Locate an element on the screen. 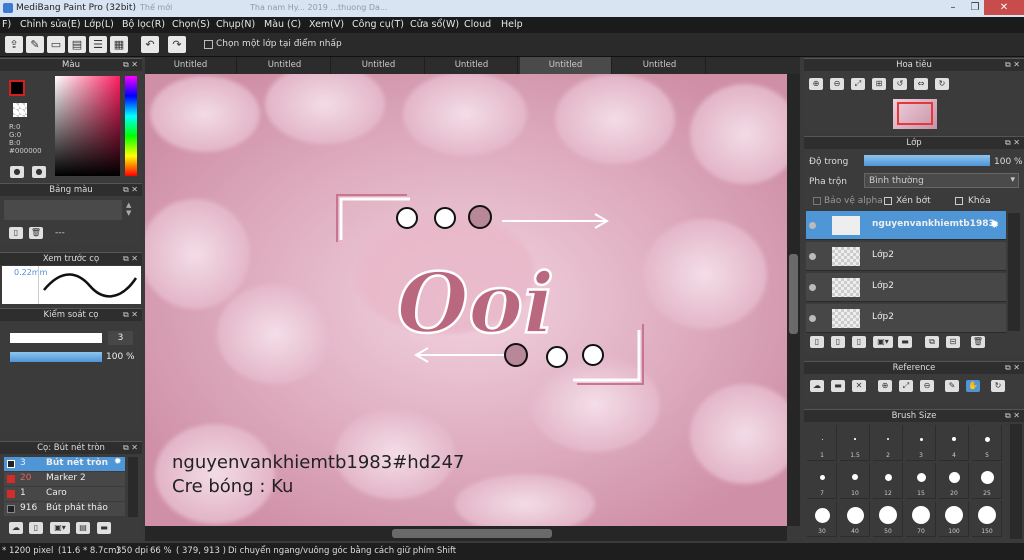  delete-layer-icon: 🗑 is located at coordinates (978, 342).